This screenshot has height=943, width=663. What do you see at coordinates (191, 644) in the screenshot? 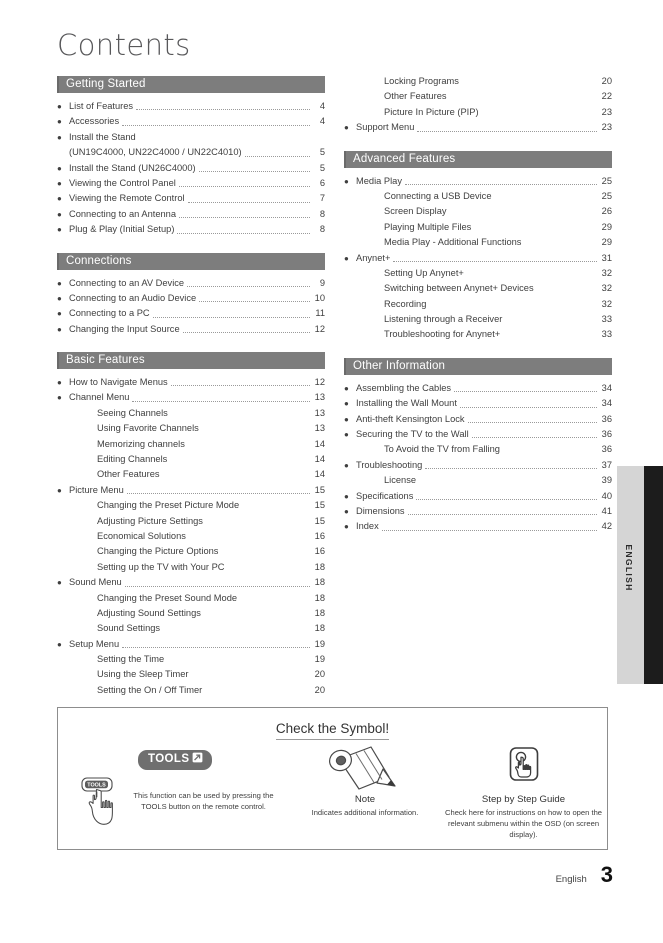
I see `toc-entry: ● Setup Menu 19` at bounding box center [191, 644].